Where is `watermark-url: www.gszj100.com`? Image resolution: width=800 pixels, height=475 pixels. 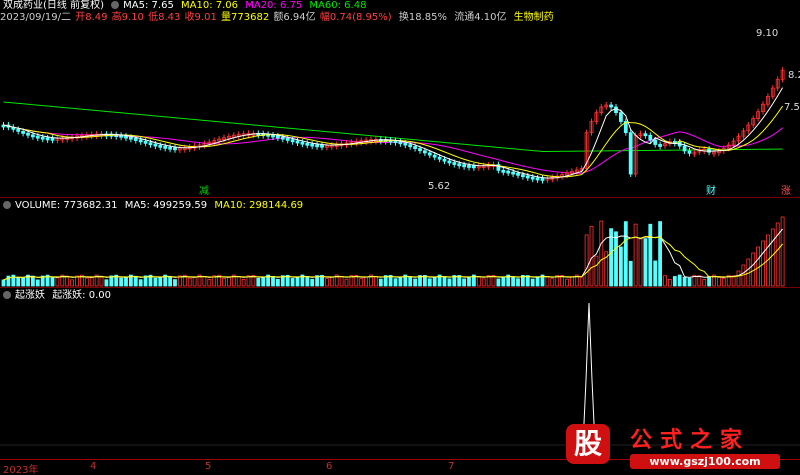
watermark-url: www.gszj100.com is located at coordinates (705, 461).